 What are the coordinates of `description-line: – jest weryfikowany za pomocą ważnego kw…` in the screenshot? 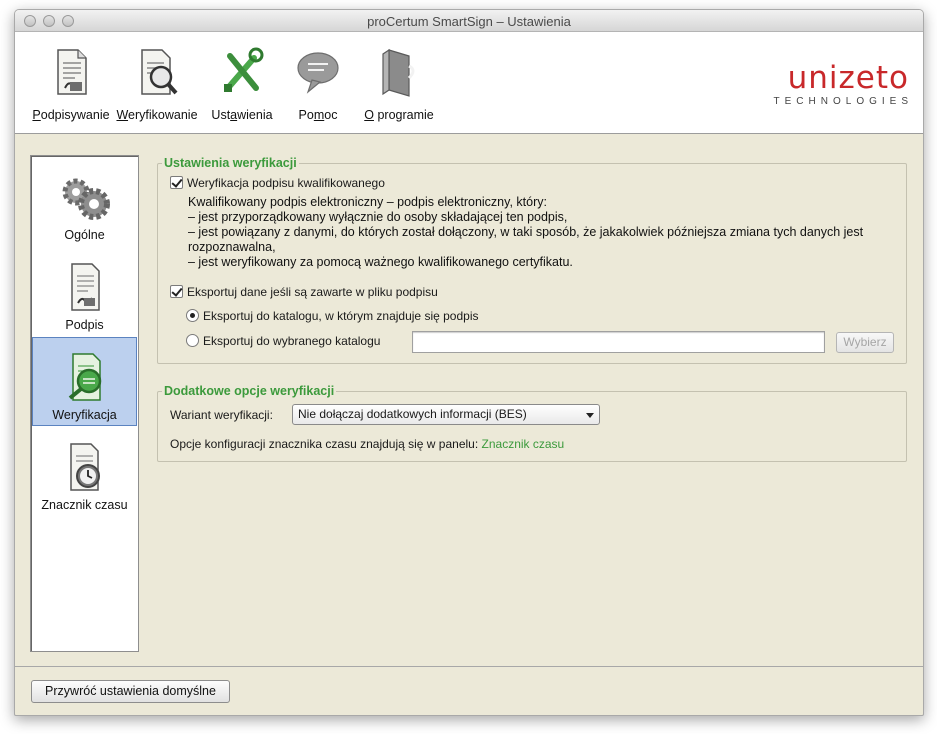 It's located at (380, 262).